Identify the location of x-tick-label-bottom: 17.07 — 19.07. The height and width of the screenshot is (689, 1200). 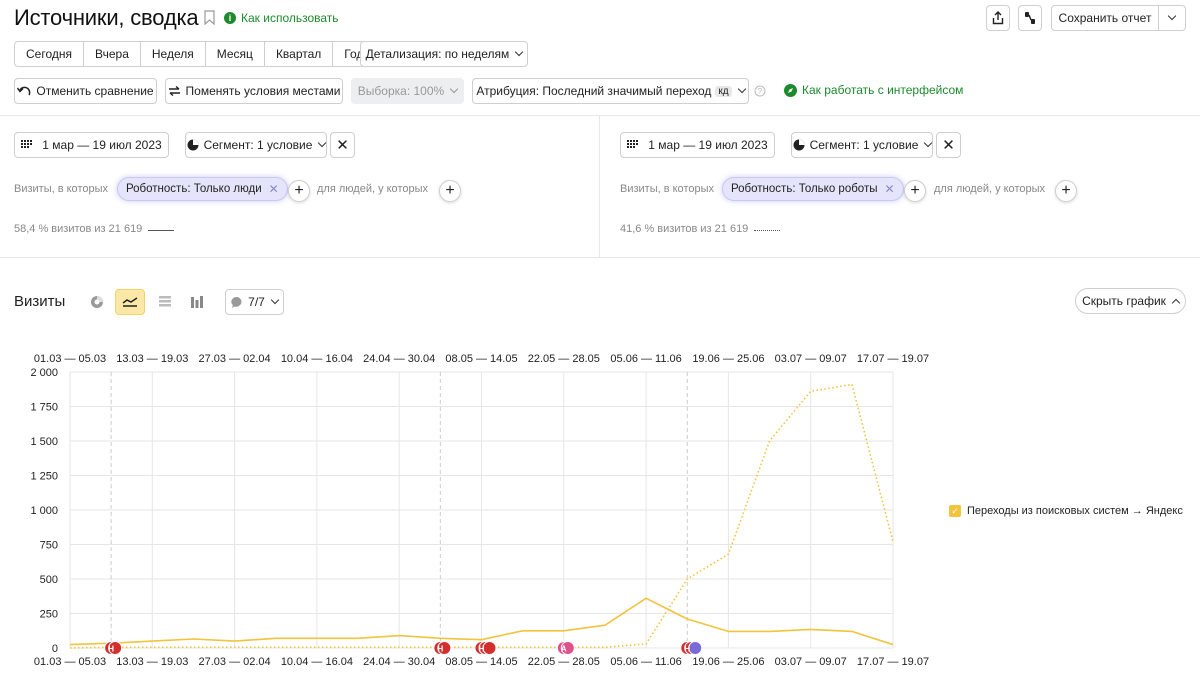
(893, 662).